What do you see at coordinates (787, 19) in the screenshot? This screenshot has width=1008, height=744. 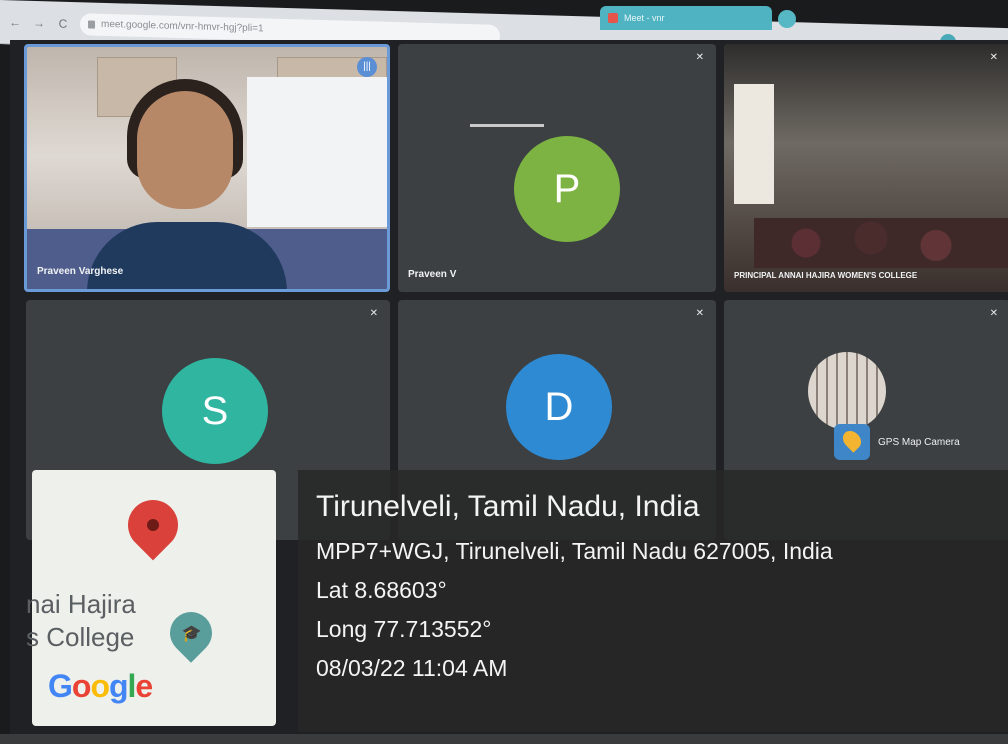 I see `new-tab-button` at bounding box center [787, 19].